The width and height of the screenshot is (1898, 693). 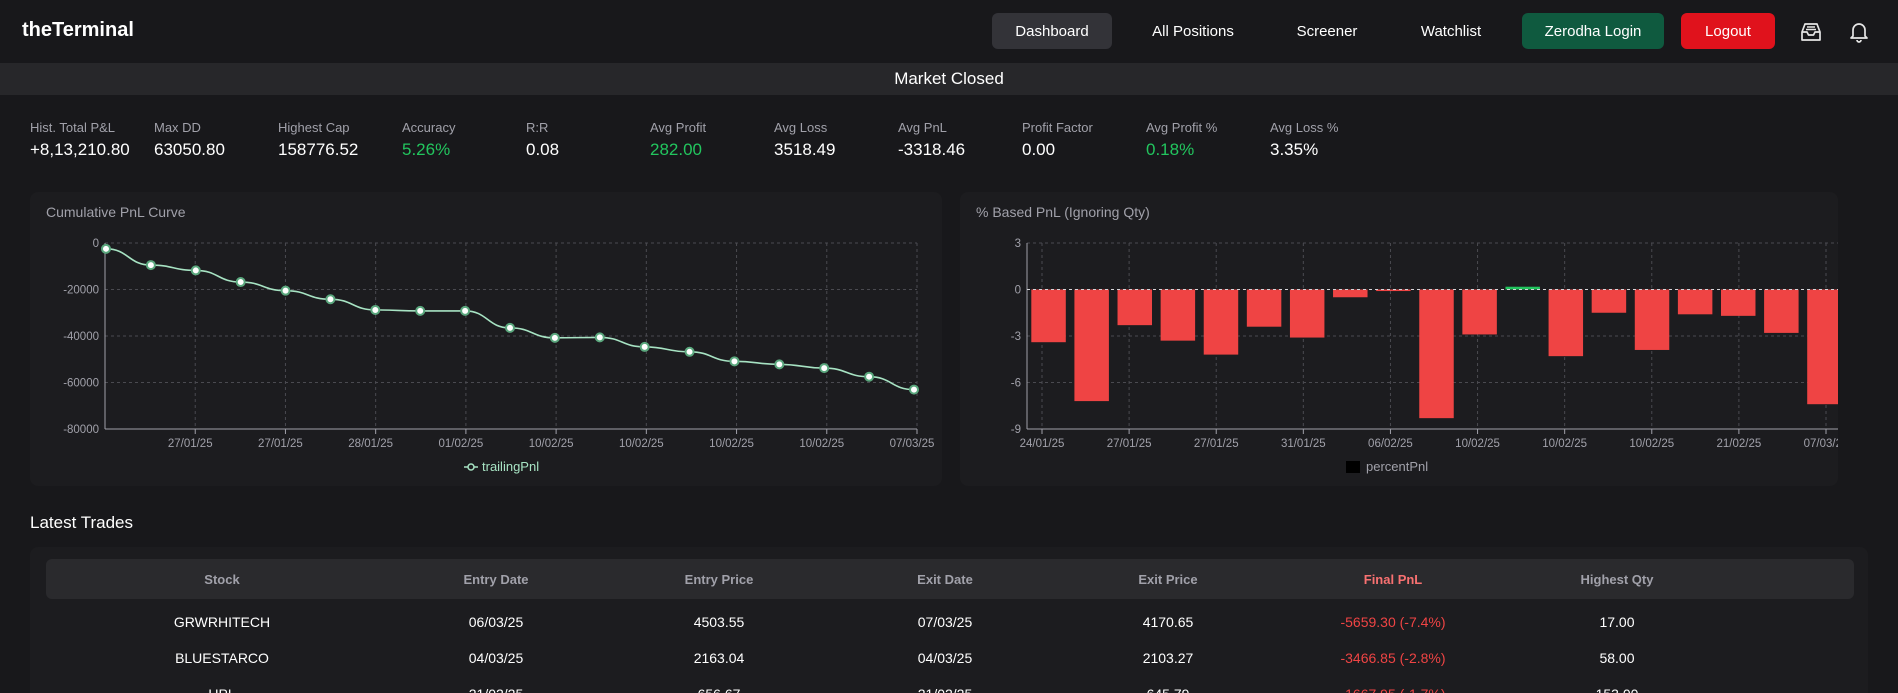 I want to click on cell-stock: UPL, so click(x=222, y=684).